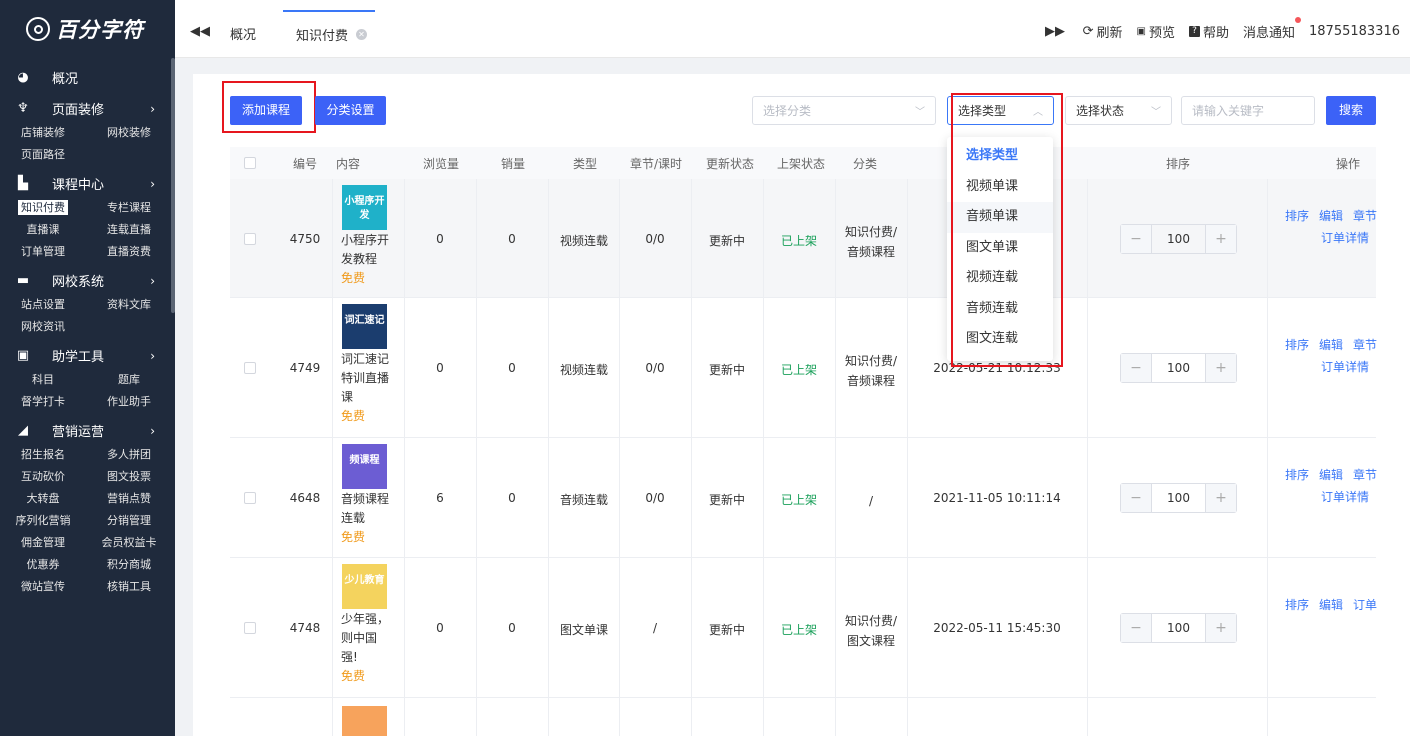 The image size is (1410, 736). Describe the element at coordinates (87, 77) in the screenshot. I see `sidebar-section: ◕ 概况` at that location.